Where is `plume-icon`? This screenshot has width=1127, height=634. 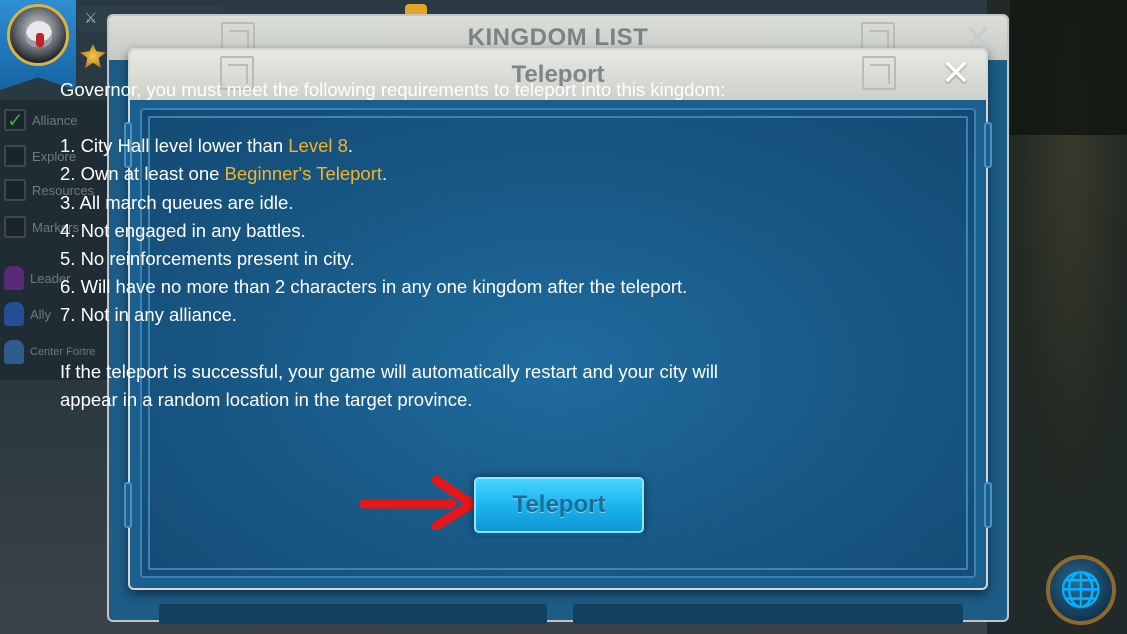
plume-icon is located at coordinates (40, 40).